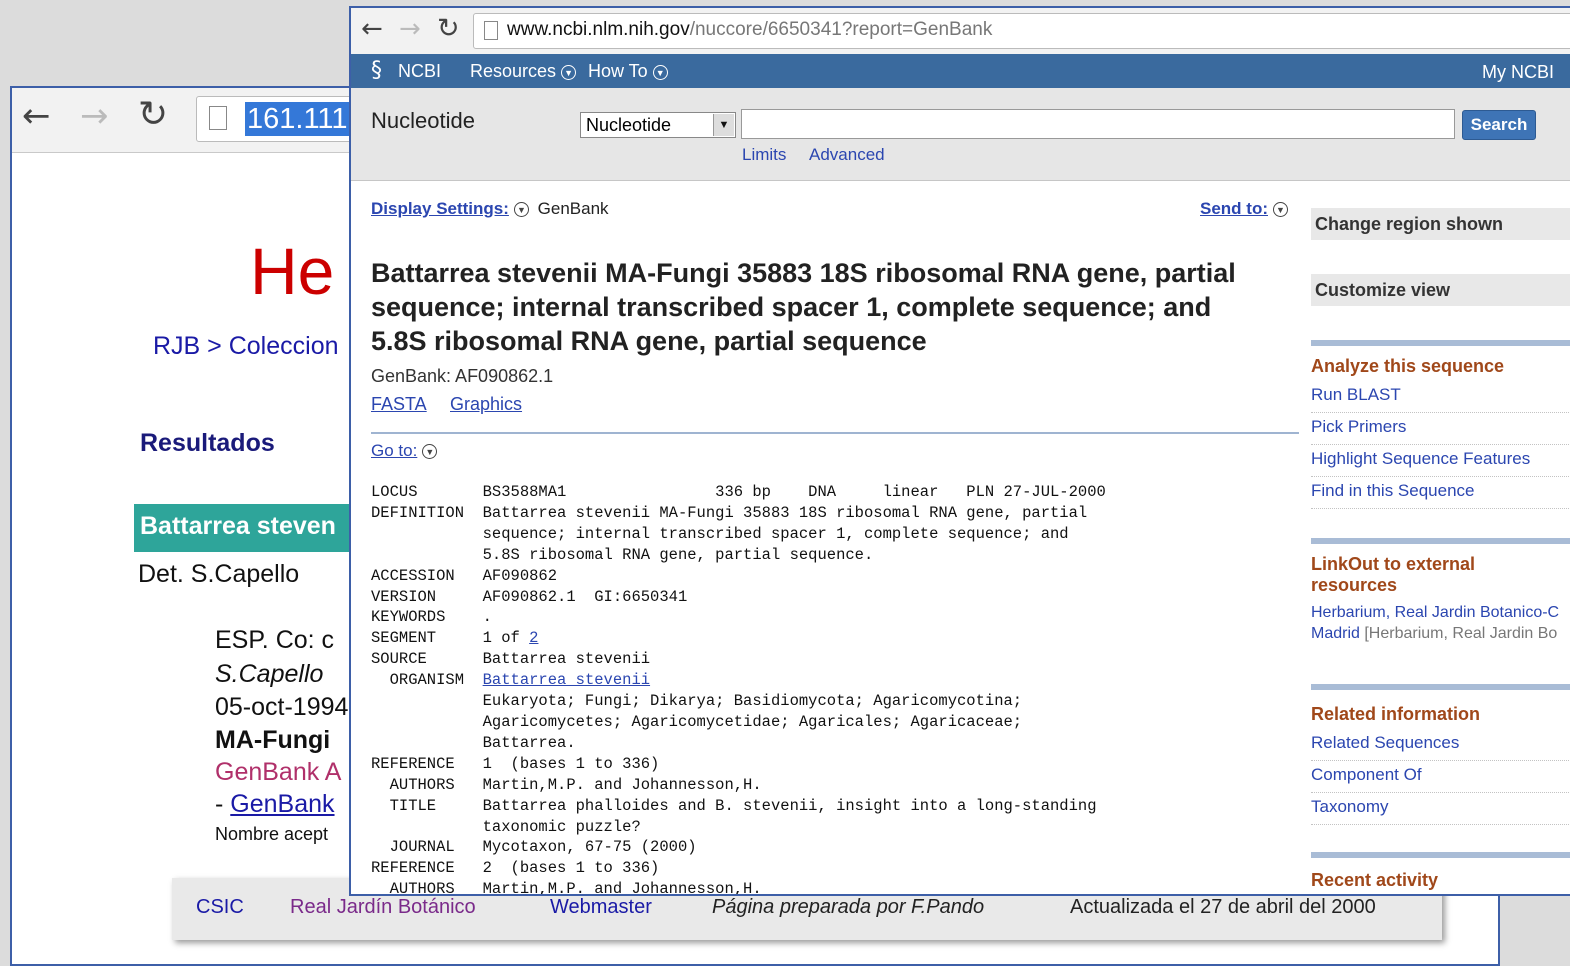 This screenshot has width=1570, height=966. Describe the element at coordinates (629, 125) in the screenshot. I see `database-select-value: Nucleotide` at that location.